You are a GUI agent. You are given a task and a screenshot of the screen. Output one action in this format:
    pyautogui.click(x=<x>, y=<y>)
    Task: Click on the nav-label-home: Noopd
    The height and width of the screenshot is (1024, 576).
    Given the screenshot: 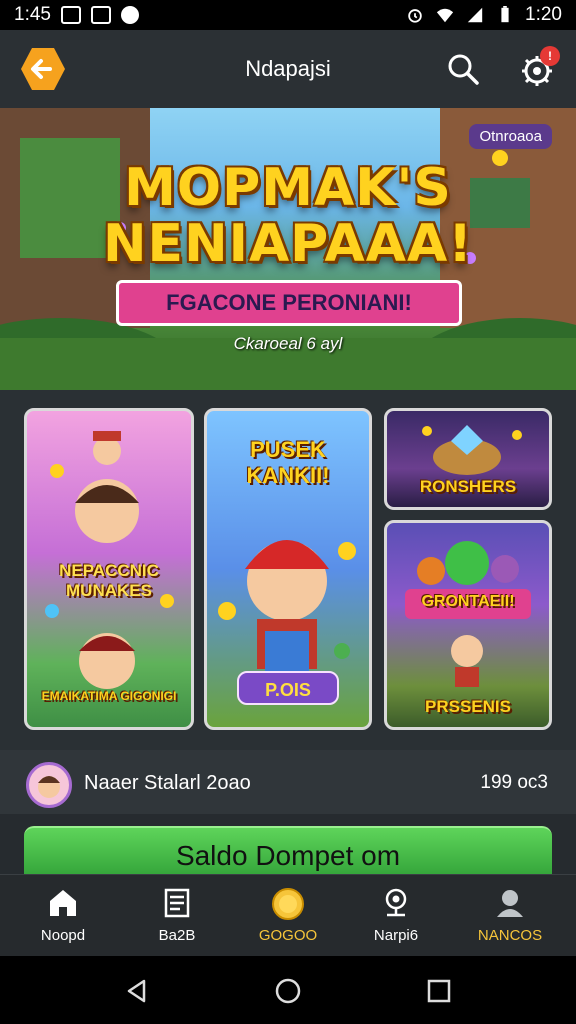 What is the action you would take?
    pyautogui.click(x=63, y=935)
    